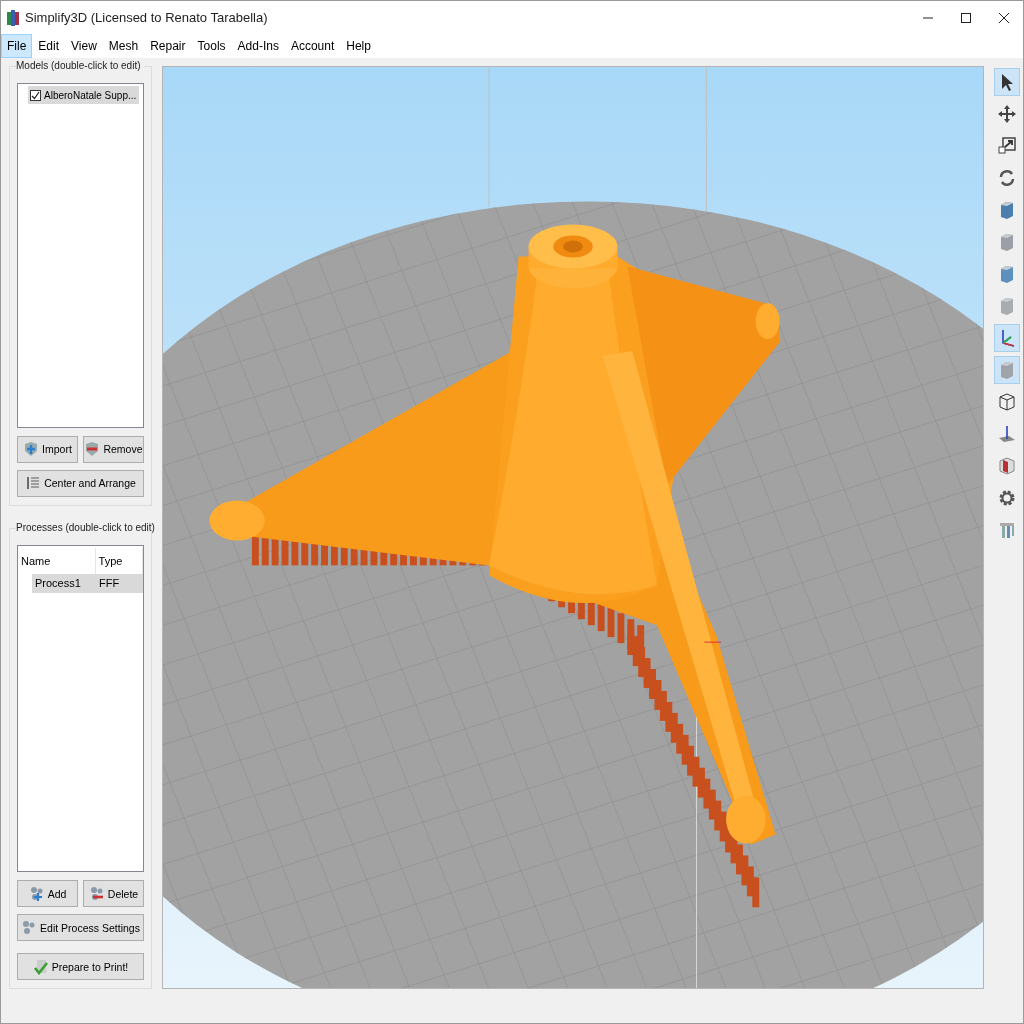  What do you see at coordinates (113, 449) in the screenshot?
I see `panel-button: Remove` at bounding box center [113, 449].